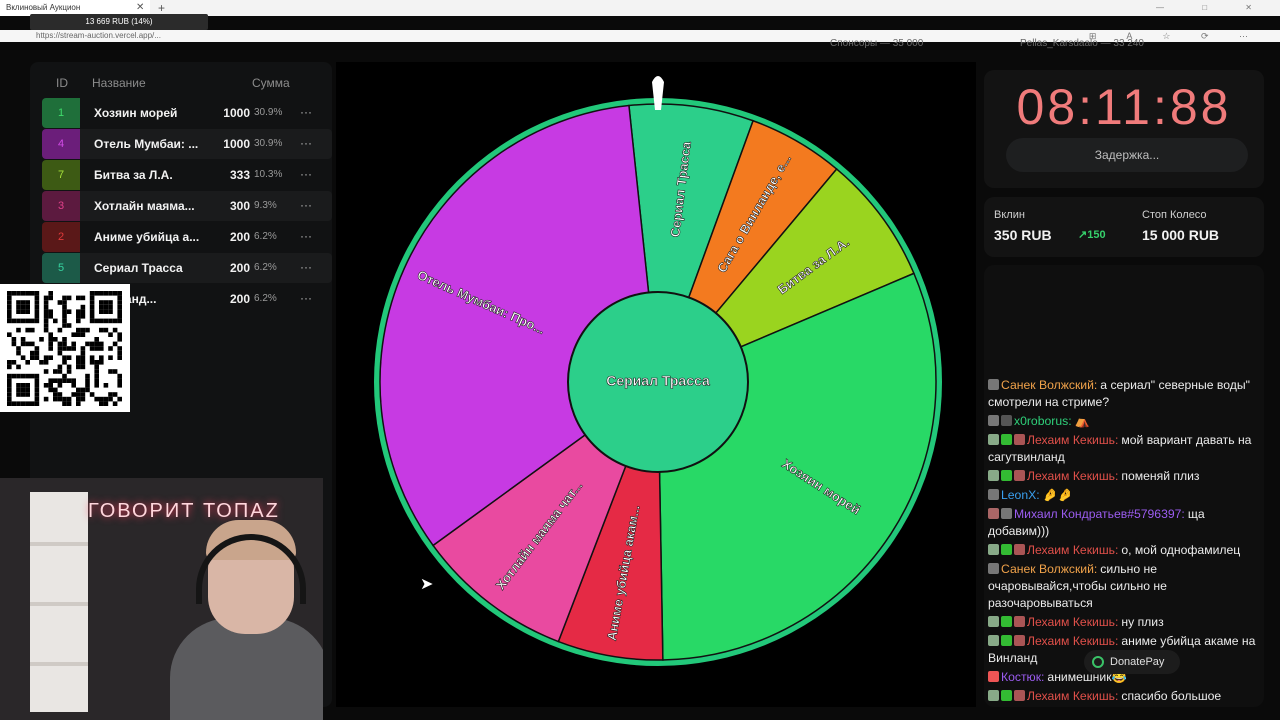 This screenshot has width=1280, height=720. What do you see at coordinates (187, 206) in the screenshot?
I see `lot-row: 3 Хотлайн маяма... 300 9.3% ···` at bounding box center [187, 206].